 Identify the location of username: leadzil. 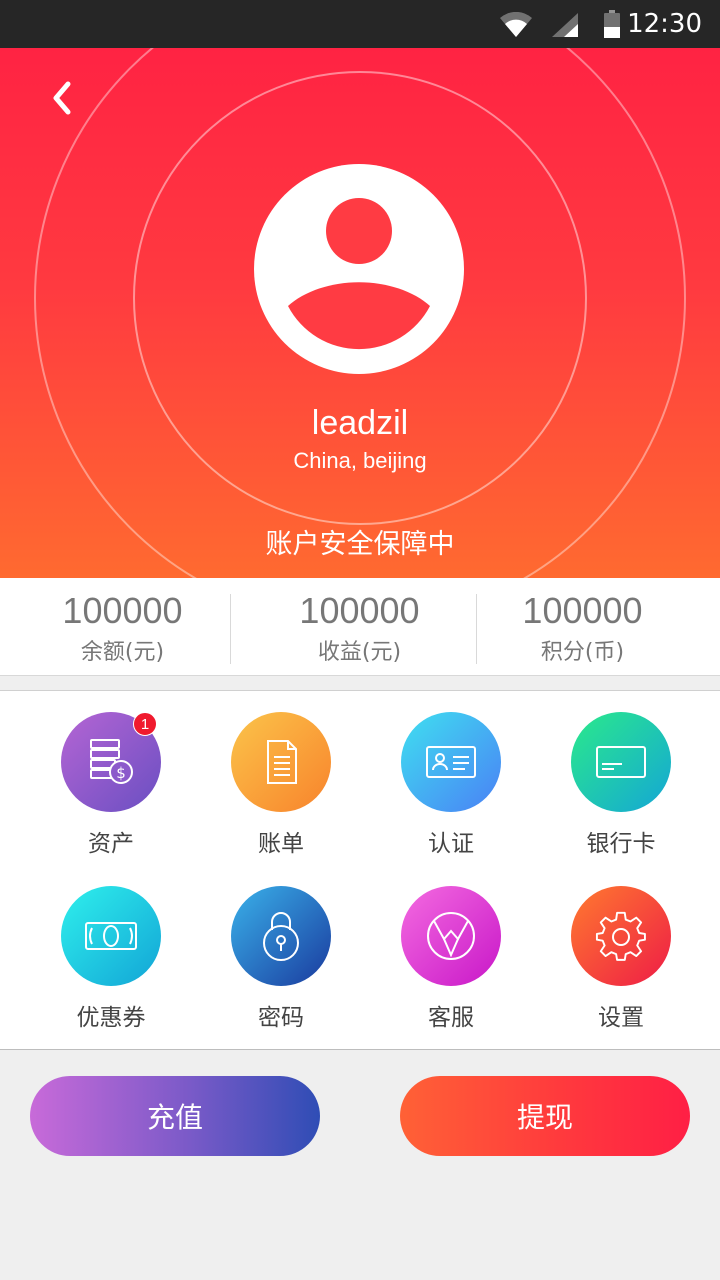
(360, 423).